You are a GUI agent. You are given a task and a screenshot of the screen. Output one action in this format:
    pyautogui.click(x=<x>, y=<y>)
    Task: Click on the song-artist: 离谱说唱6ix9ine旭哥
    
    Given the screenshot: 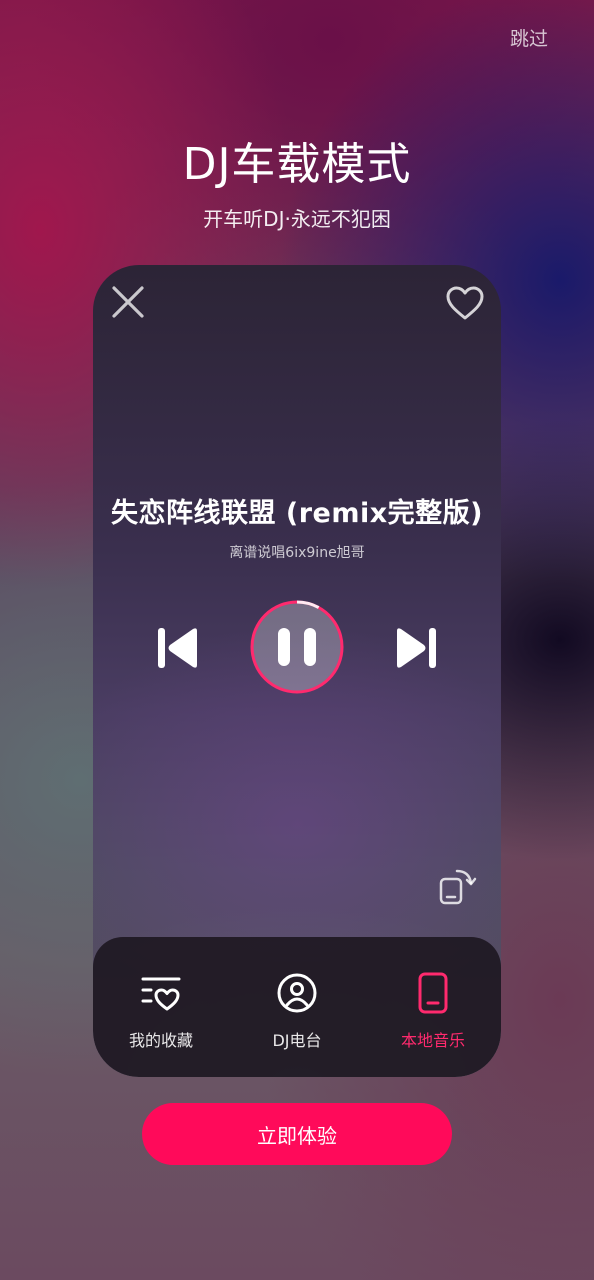 What is the action you would take?
    pyautogui.click(x=297, y=553)
    